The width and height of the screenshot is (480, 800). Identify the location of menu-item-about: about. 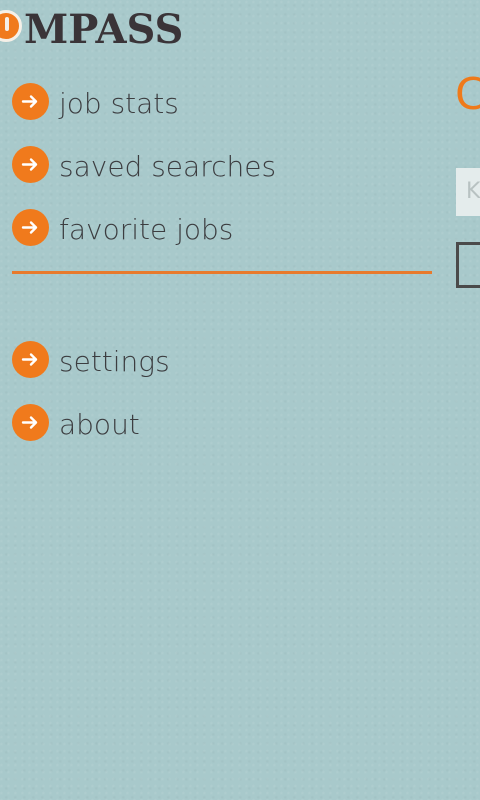
(222, 424).